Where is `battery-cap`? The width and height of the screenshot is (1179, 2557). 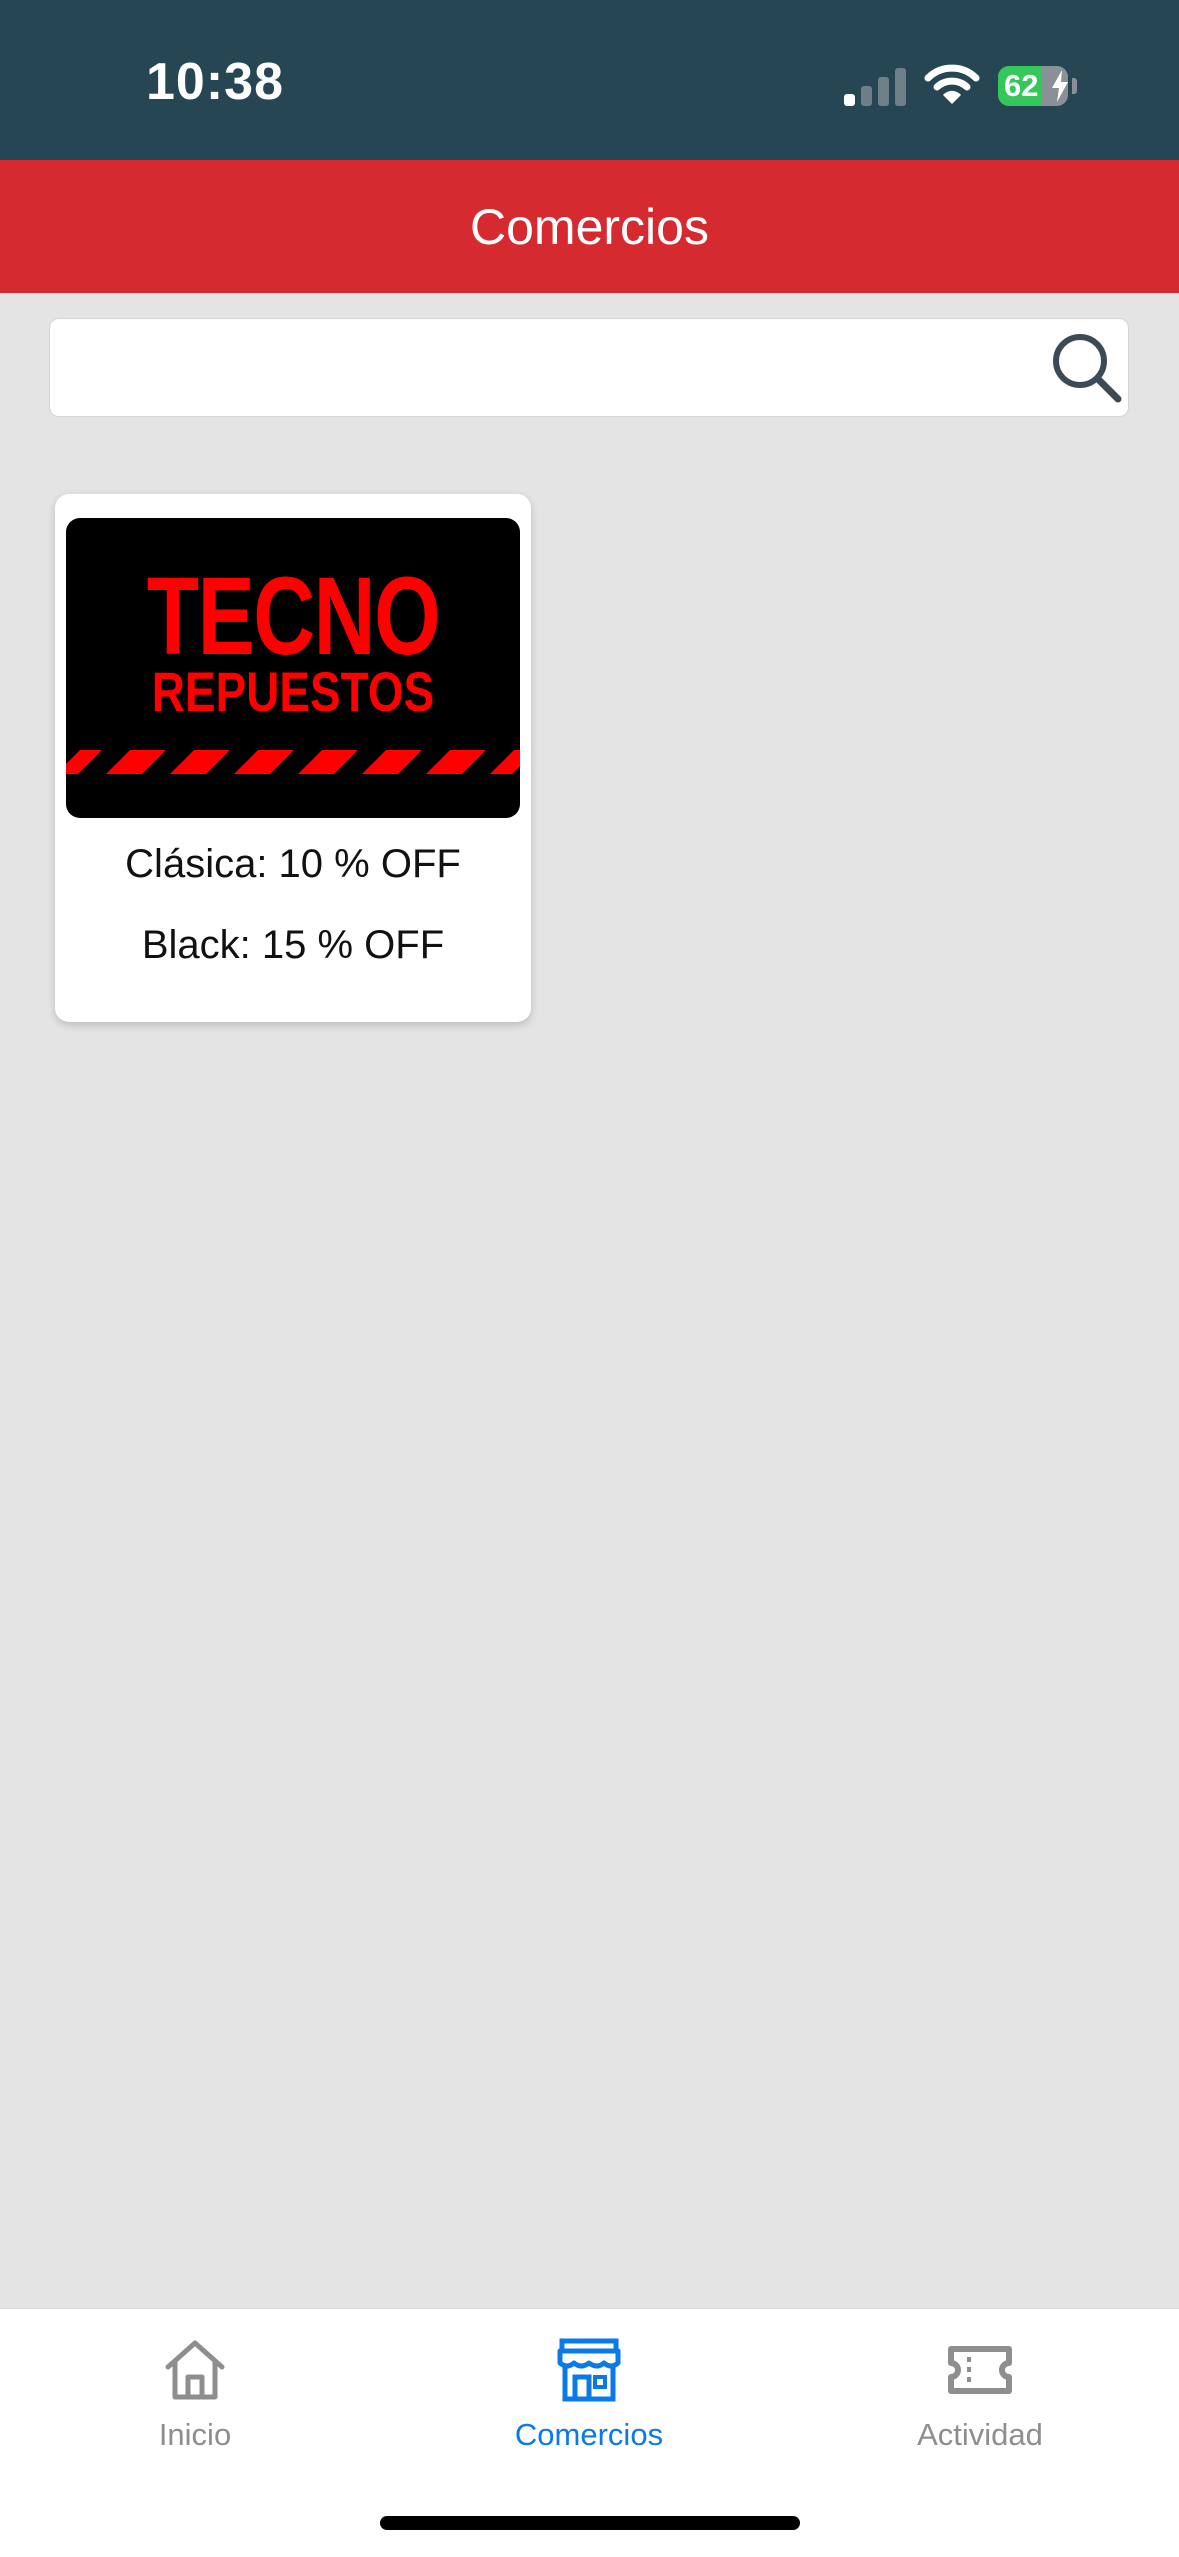 battery-cap is located at coordinates (1074, 86).